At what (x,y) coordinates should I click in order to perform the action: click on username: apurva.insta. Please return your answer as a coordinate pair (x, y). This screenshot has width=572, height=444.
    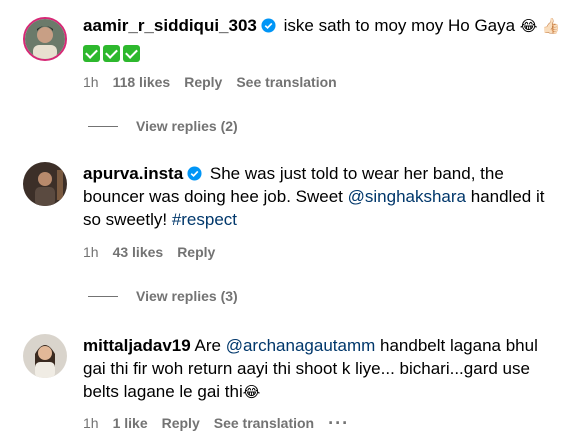
    Looking at the image, I should click on (133, 173).